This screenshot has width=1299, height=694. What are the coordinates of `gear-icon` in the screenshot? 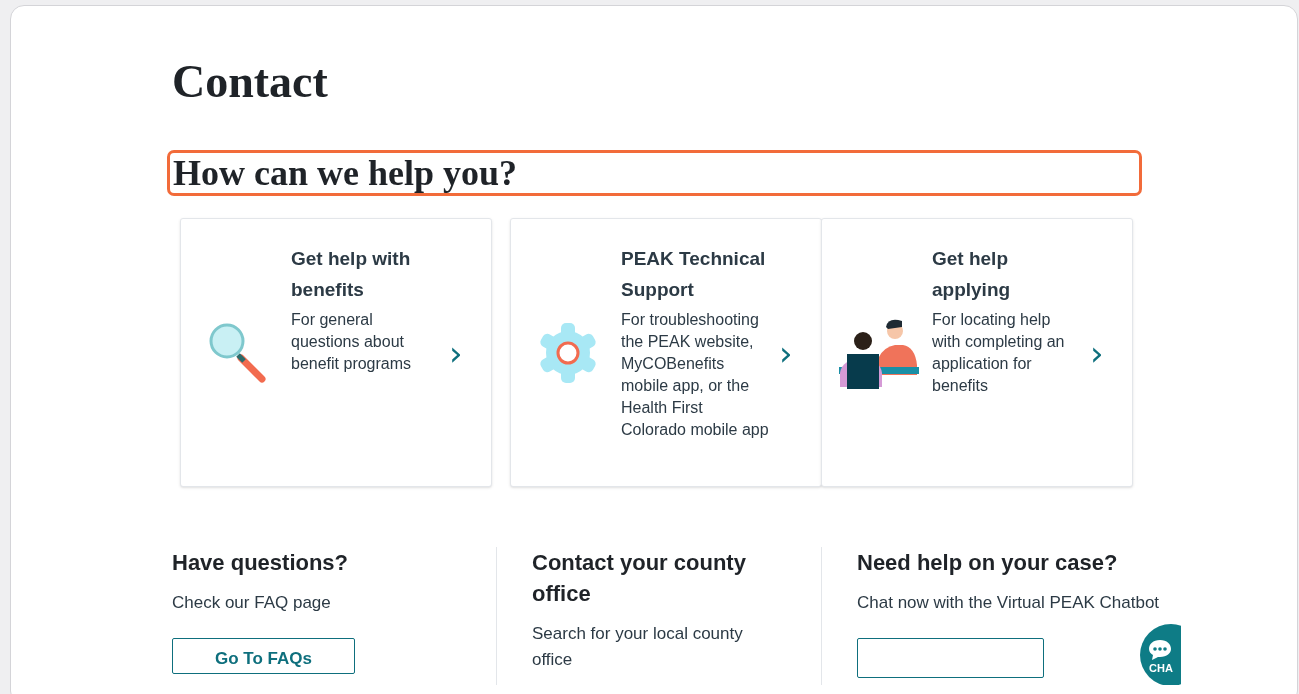 It's located at (568, 352).